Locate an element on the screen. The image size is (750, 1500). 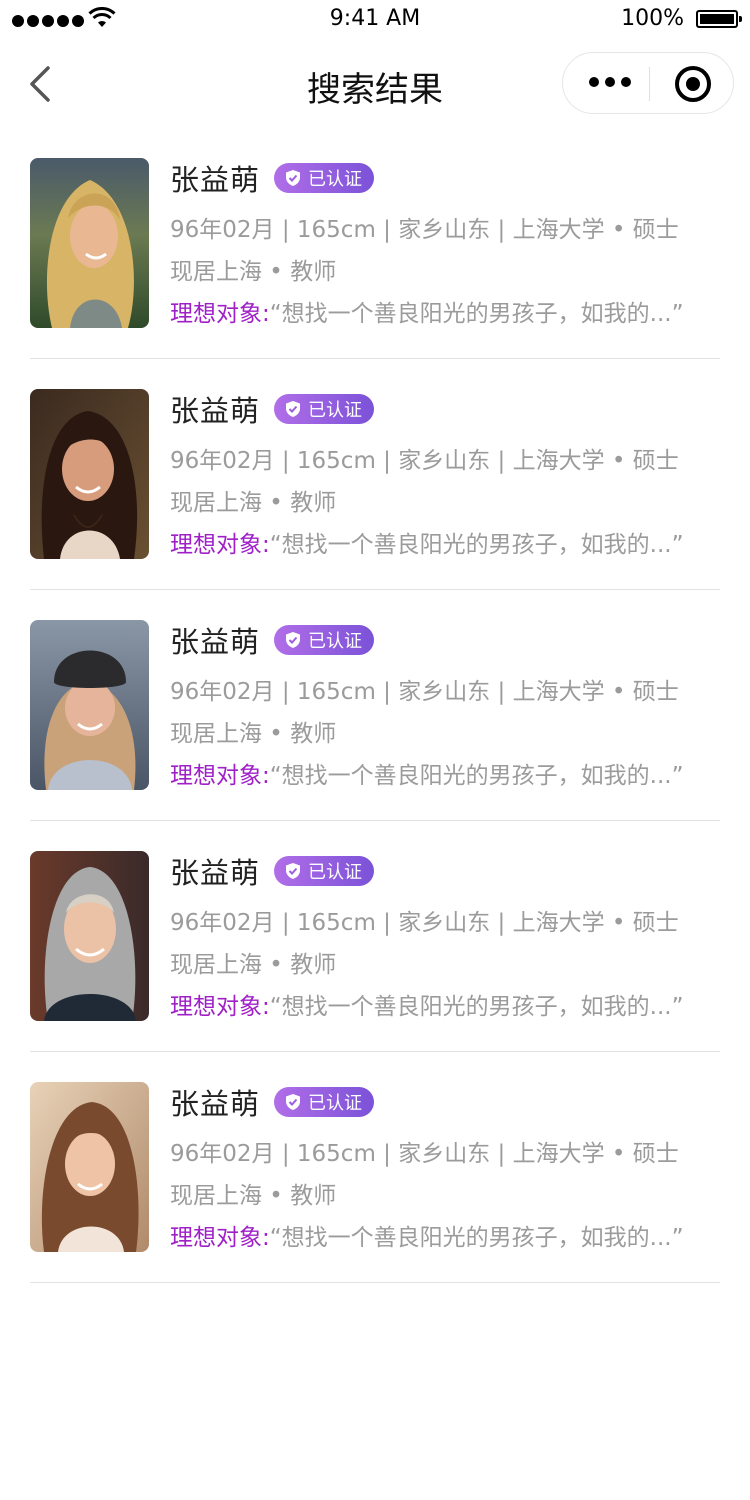
more-icon is located at coordinates (610, 82).